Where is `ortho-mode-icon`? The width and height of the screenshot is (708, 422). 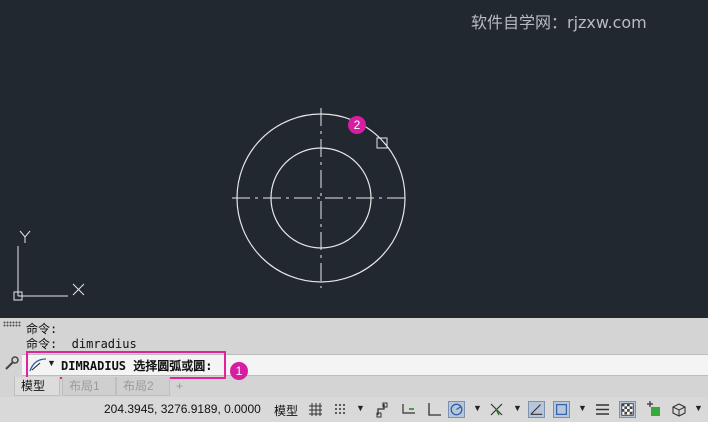 ortho-mode-icon is located at coordinates (433, 409).